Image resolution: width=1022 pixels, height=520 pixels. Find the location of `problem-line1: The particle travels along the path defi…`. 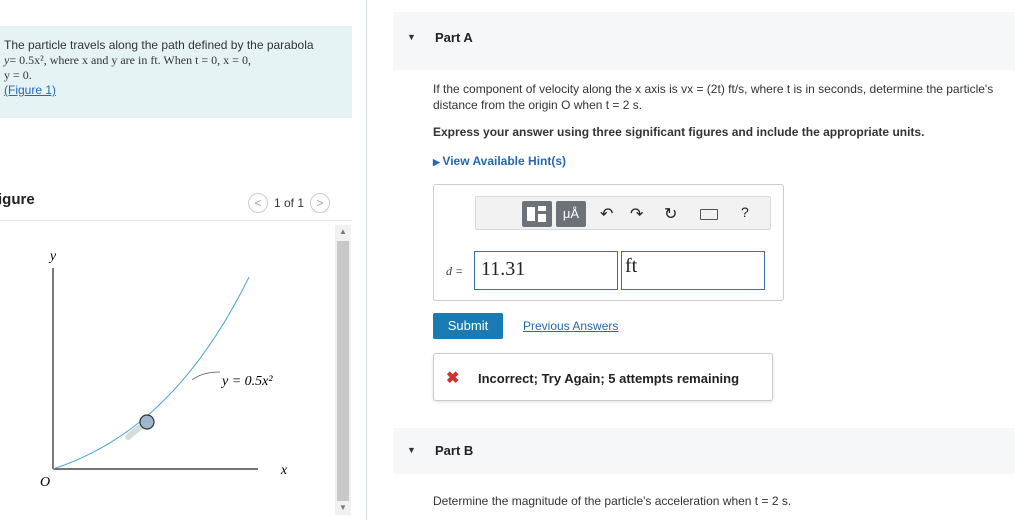

problem-line1: The particle travels along the path defi… is located at coordinates (159, 45).